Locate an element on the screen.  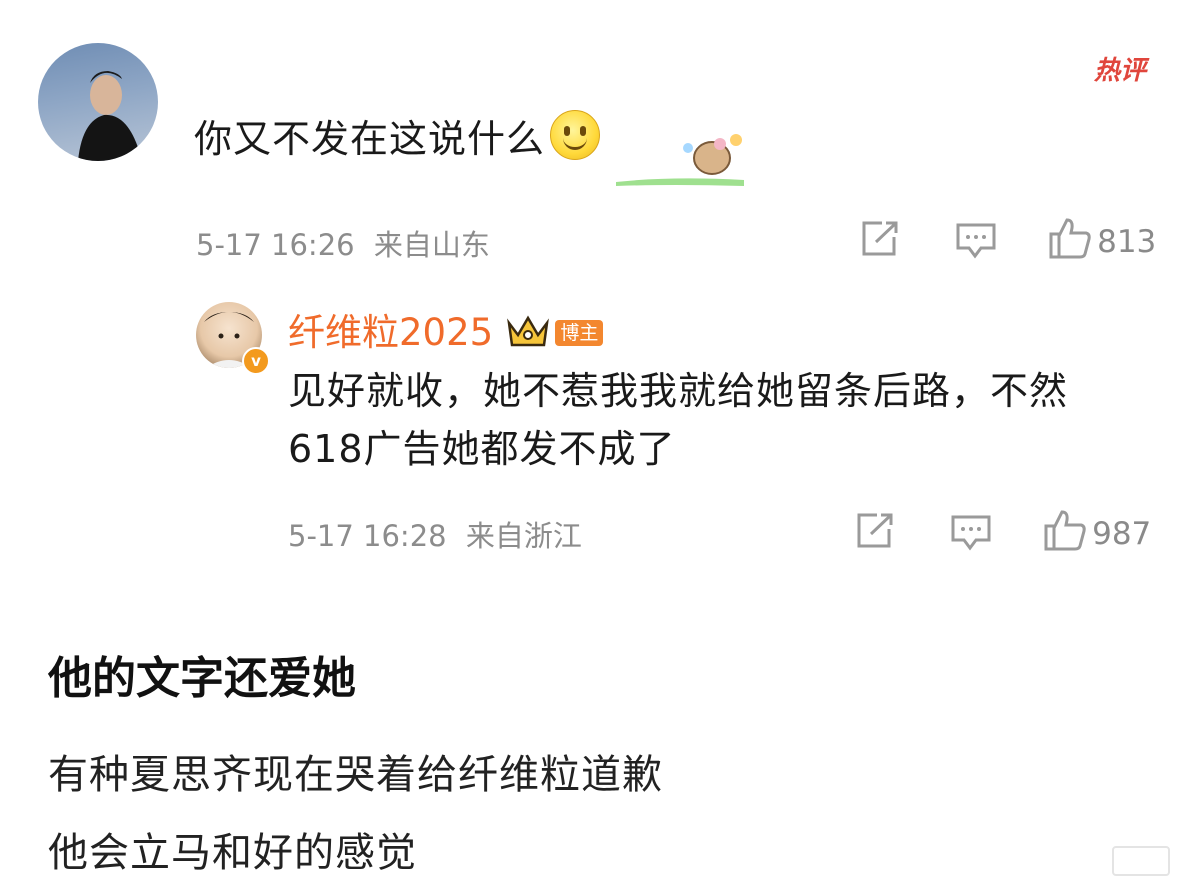
reply-location: 来自浙江 is located at coordinates (523, 536).